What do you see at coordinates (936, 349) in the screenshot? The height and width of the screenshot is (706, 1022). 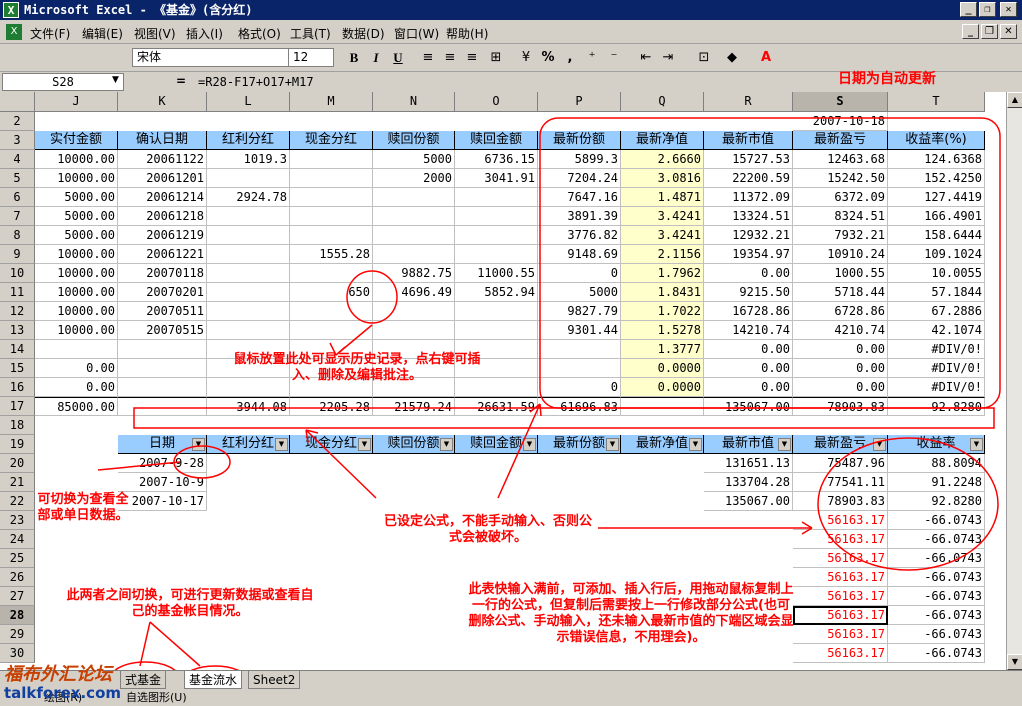 I see `data-cell: #DIV/0!` at bounding box center [936, 349].